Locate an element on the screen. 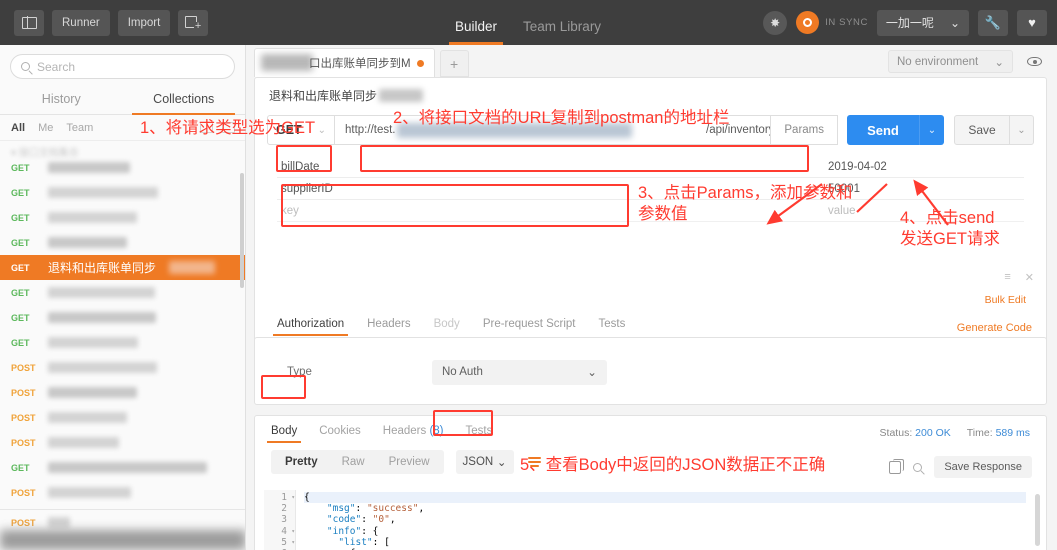 The width and height of the screenshot is (1057, 550). response-tab-cookies: Cookies is located at coordinates (340, 434).